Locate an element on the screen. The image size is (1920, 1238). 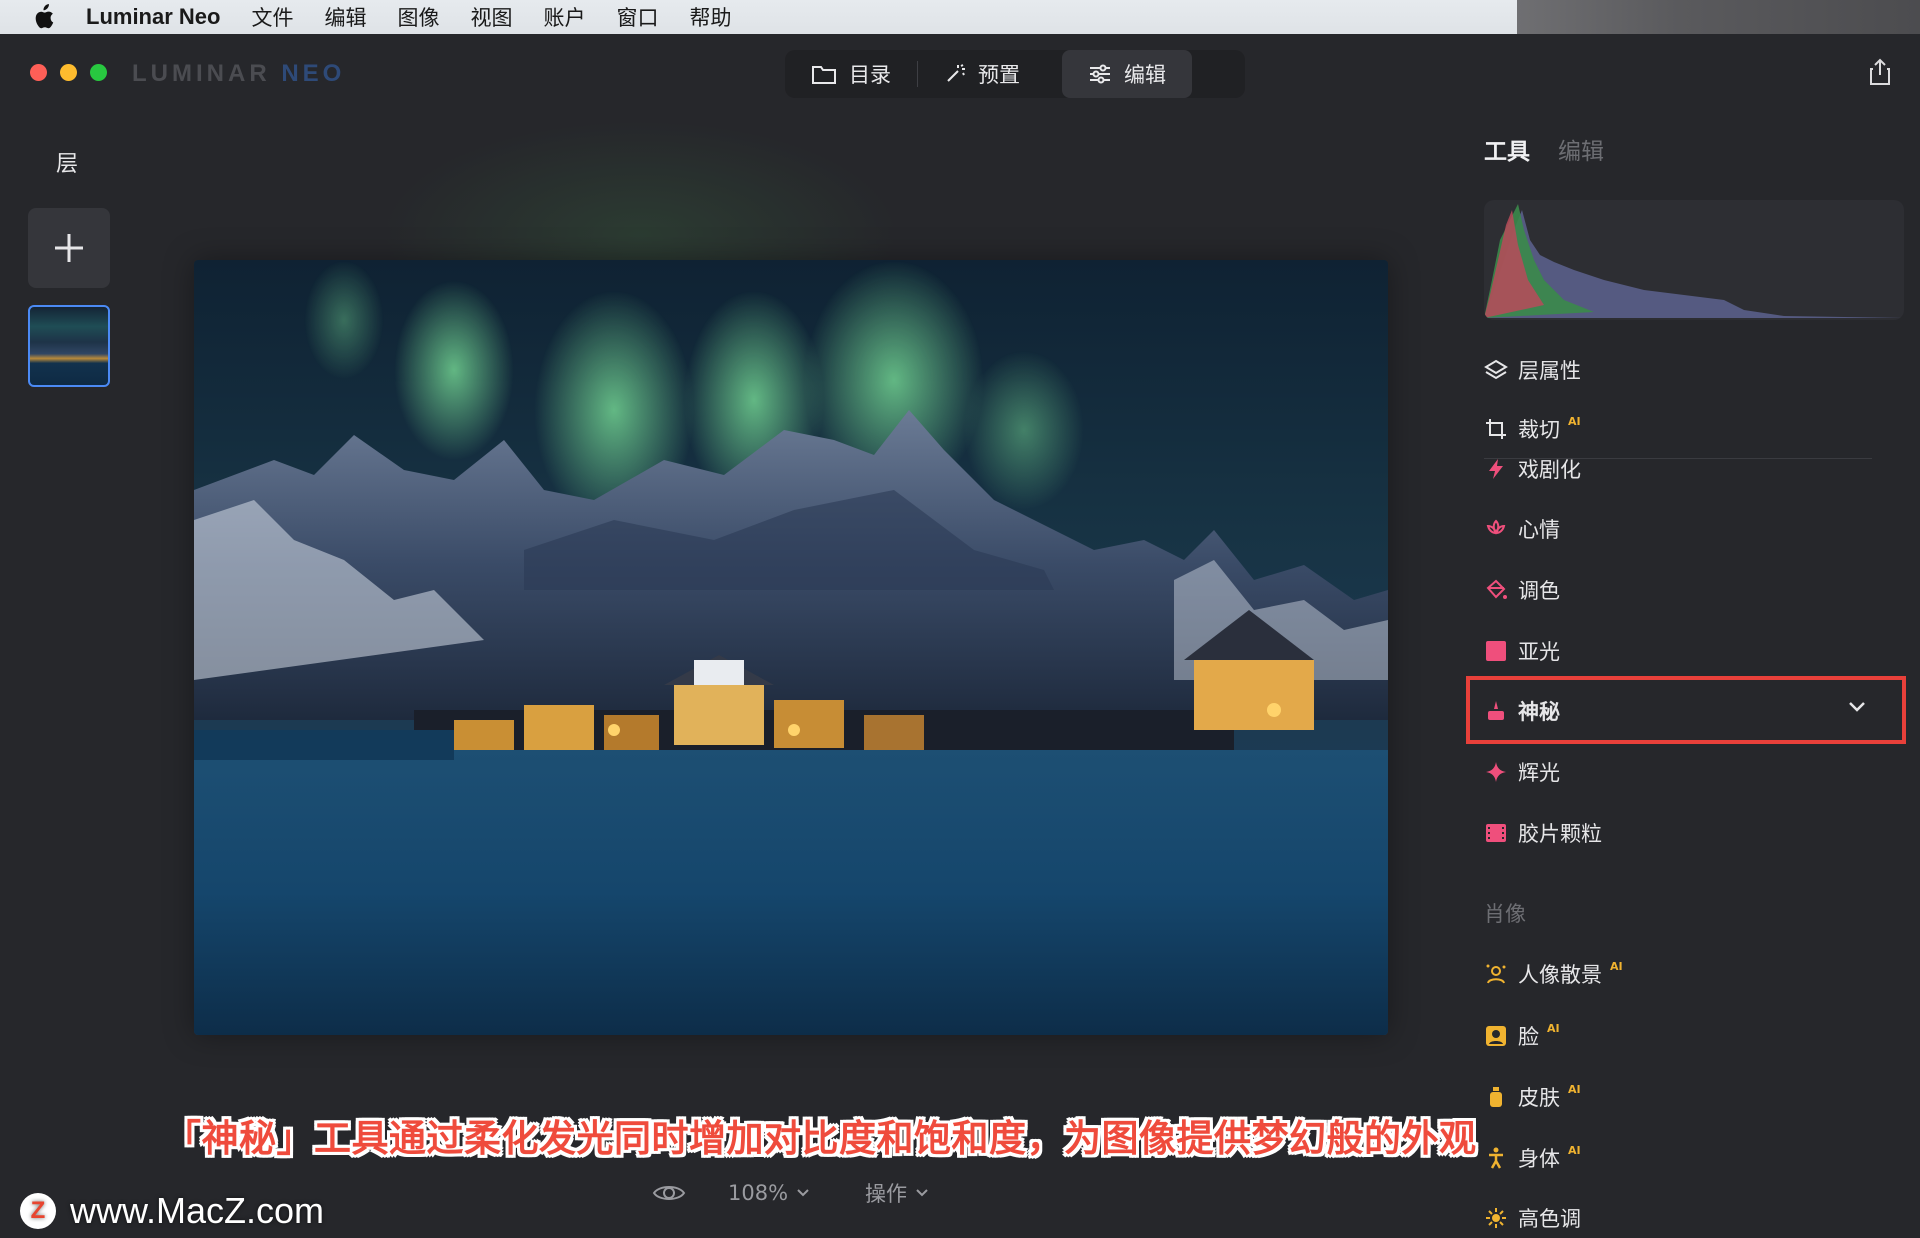
film-icon is located at coordinates (1496, 833).